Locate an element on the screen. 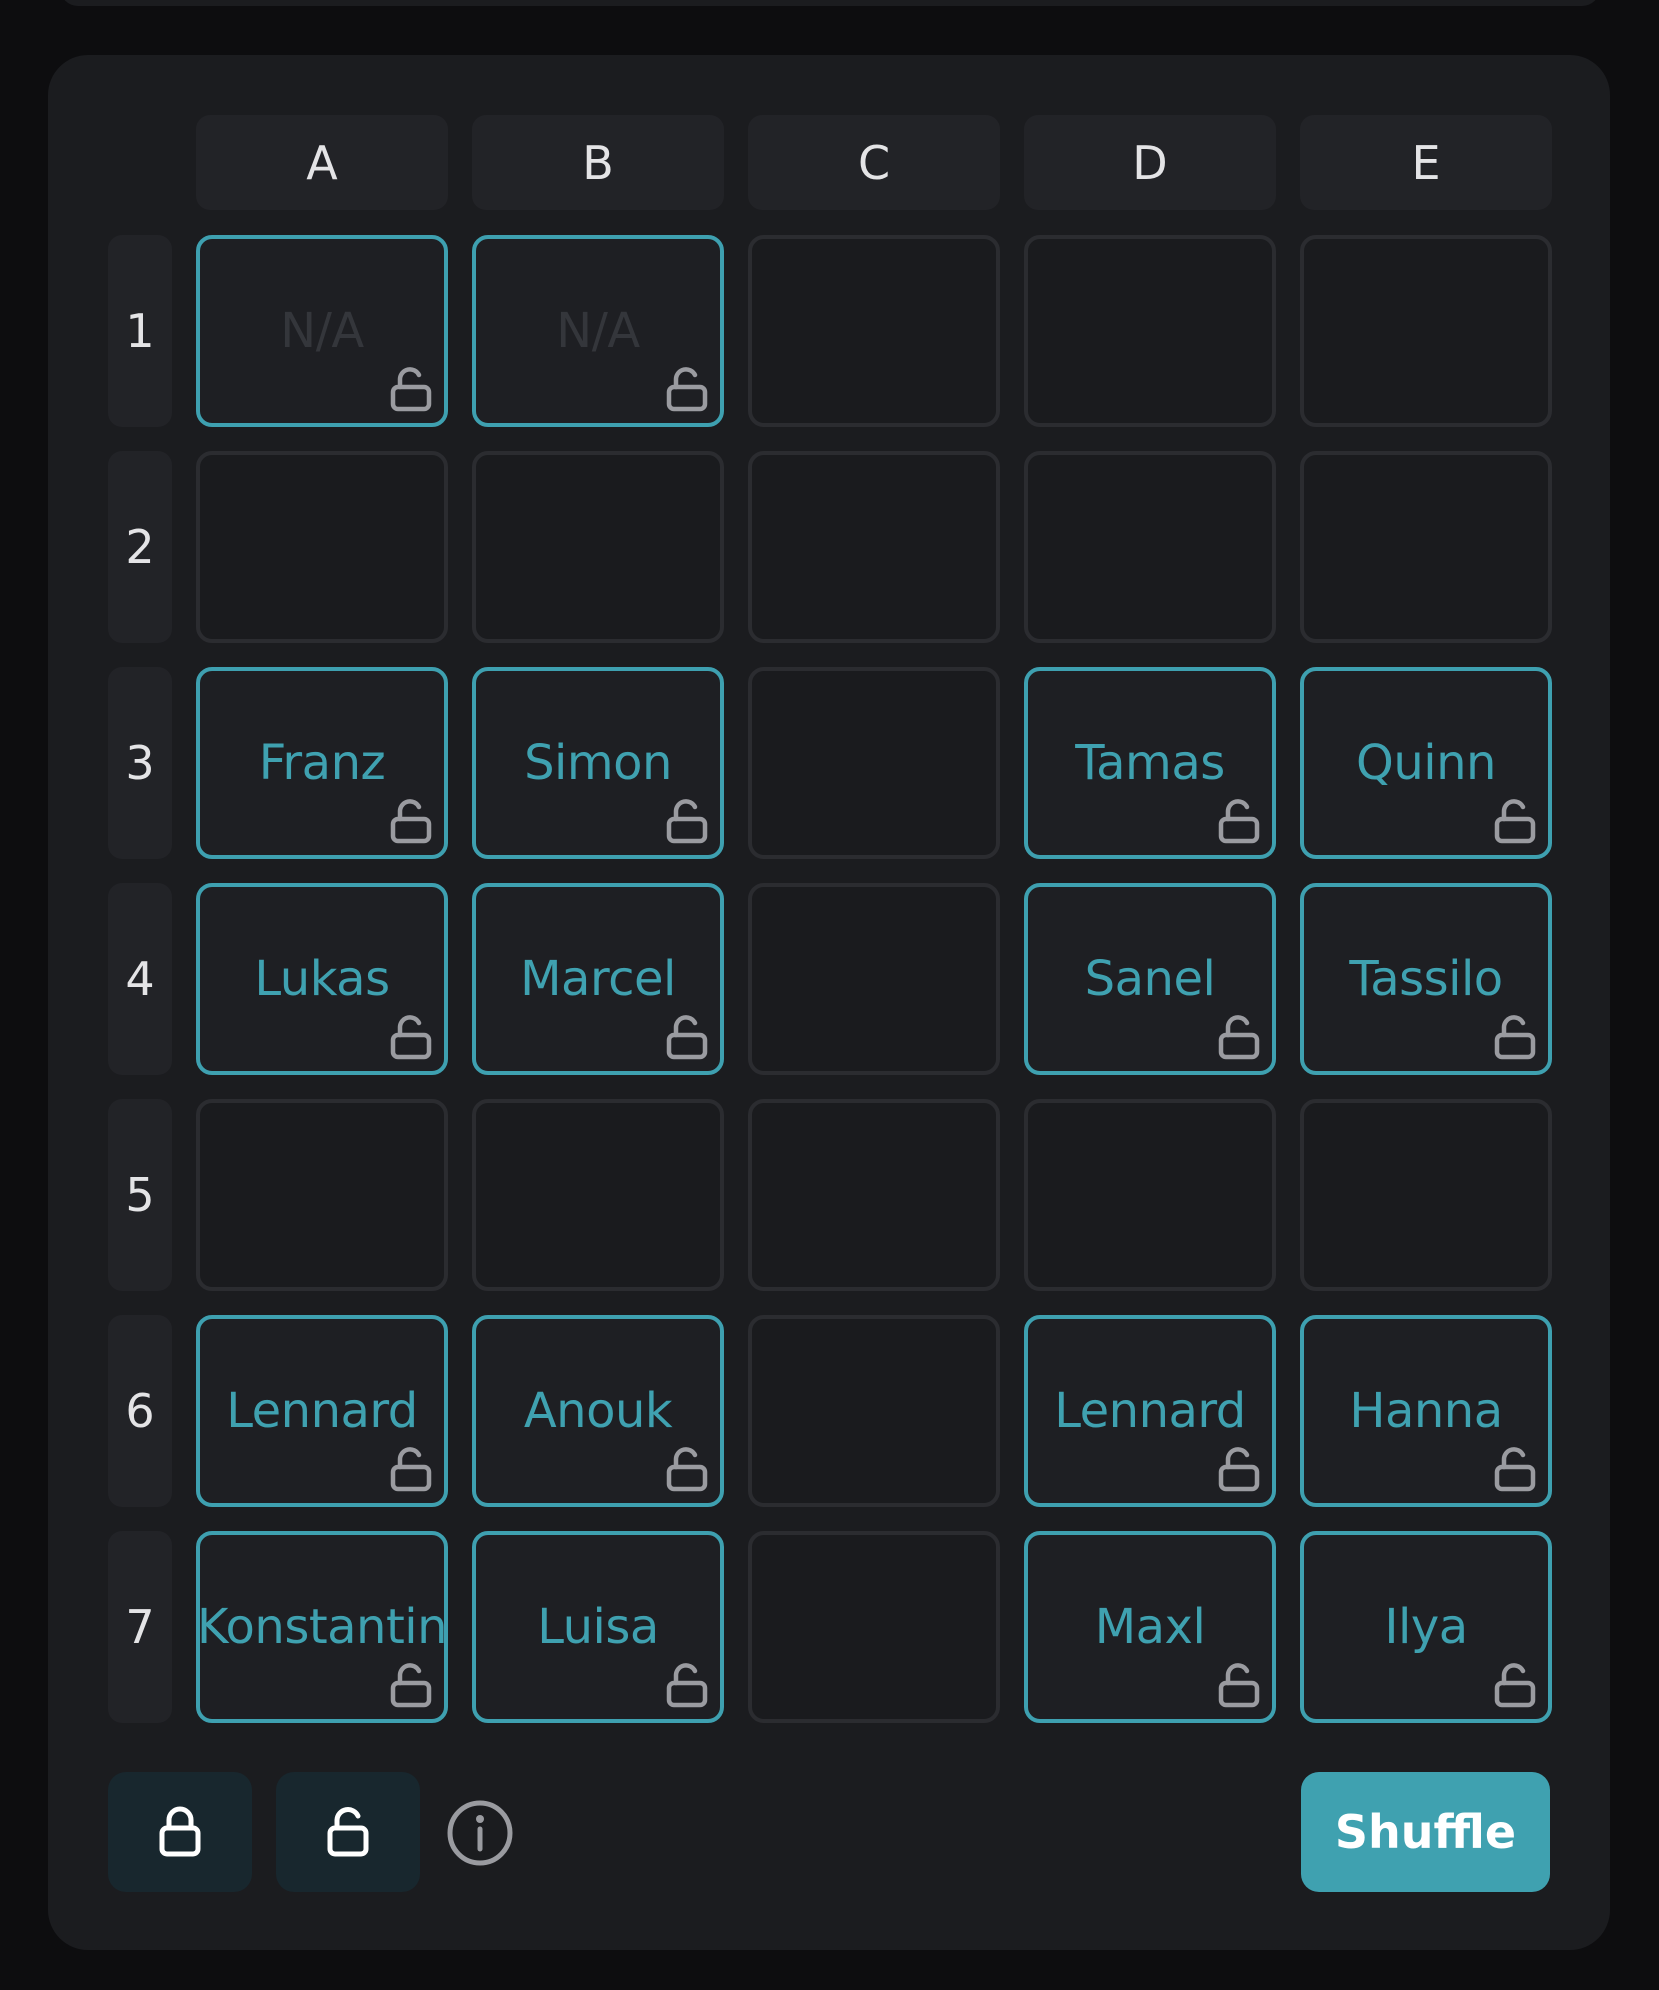 The height and width of the screenshot is (1990, 1659). column-header-a: A is located at coordinates (322, 162).